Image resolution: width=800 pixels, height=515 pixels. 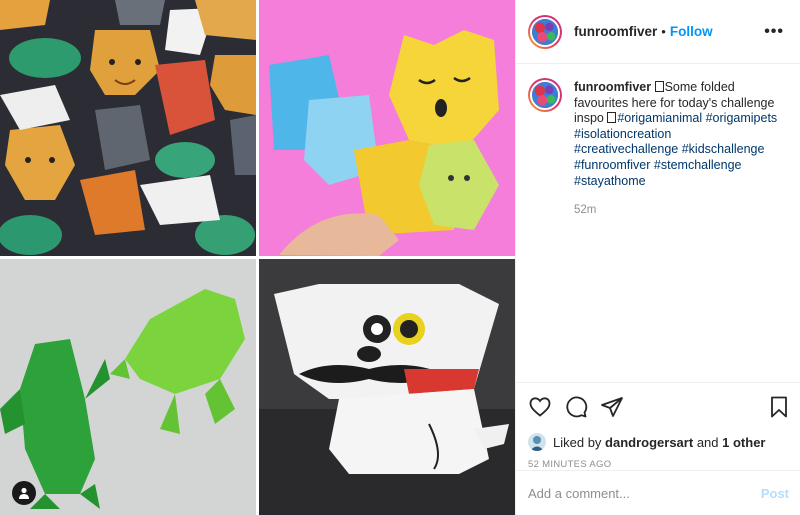 I want to click on hashtag-link: #creativechallenge, so click(x=626, y=149).